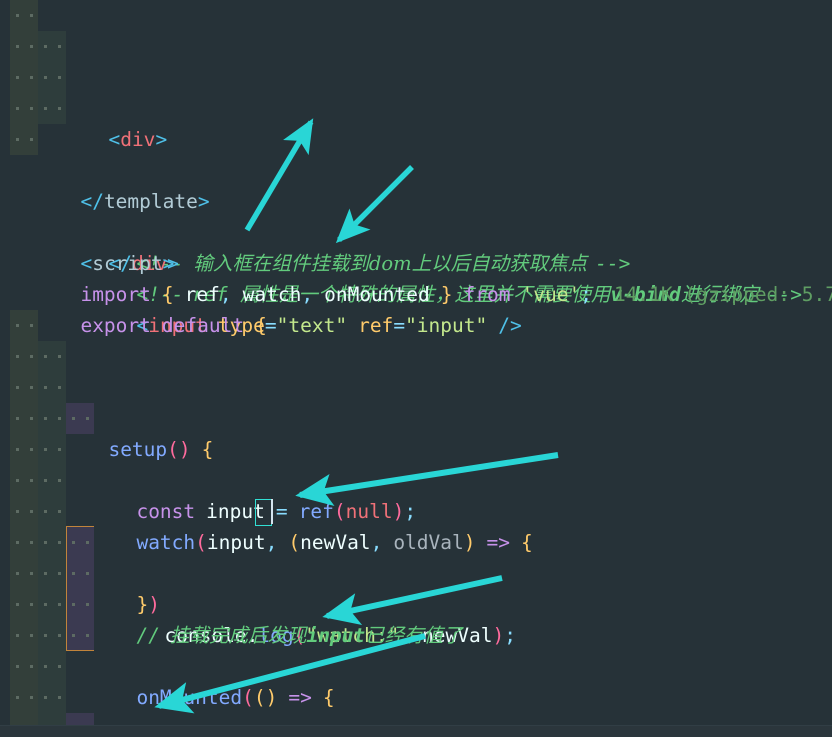  I want to click on assign-equals: =, so click(281, 511).